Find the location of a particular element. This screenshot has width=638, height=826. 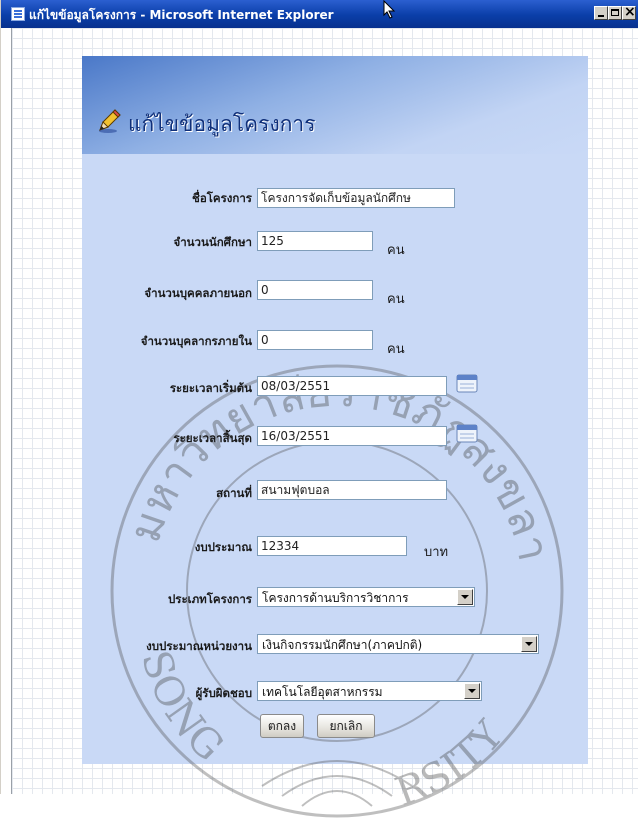

project-type-label: ประเภทโครงการ is located at coordinates (209, 599).